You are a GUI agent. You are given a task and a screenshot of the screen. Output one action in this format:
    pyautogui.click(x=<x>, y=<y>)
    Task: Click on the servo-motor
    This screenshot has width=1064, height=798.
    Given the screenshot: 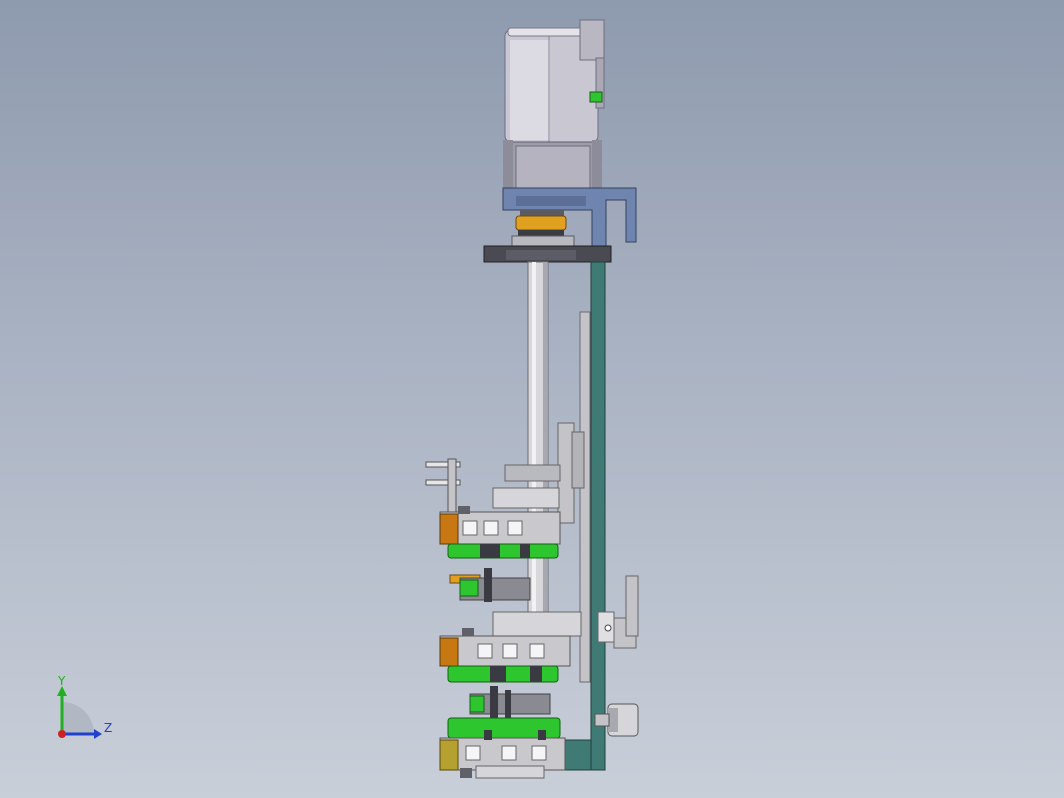 What is the action you would take?
    pyautogui.click(x=554, y=106)
    